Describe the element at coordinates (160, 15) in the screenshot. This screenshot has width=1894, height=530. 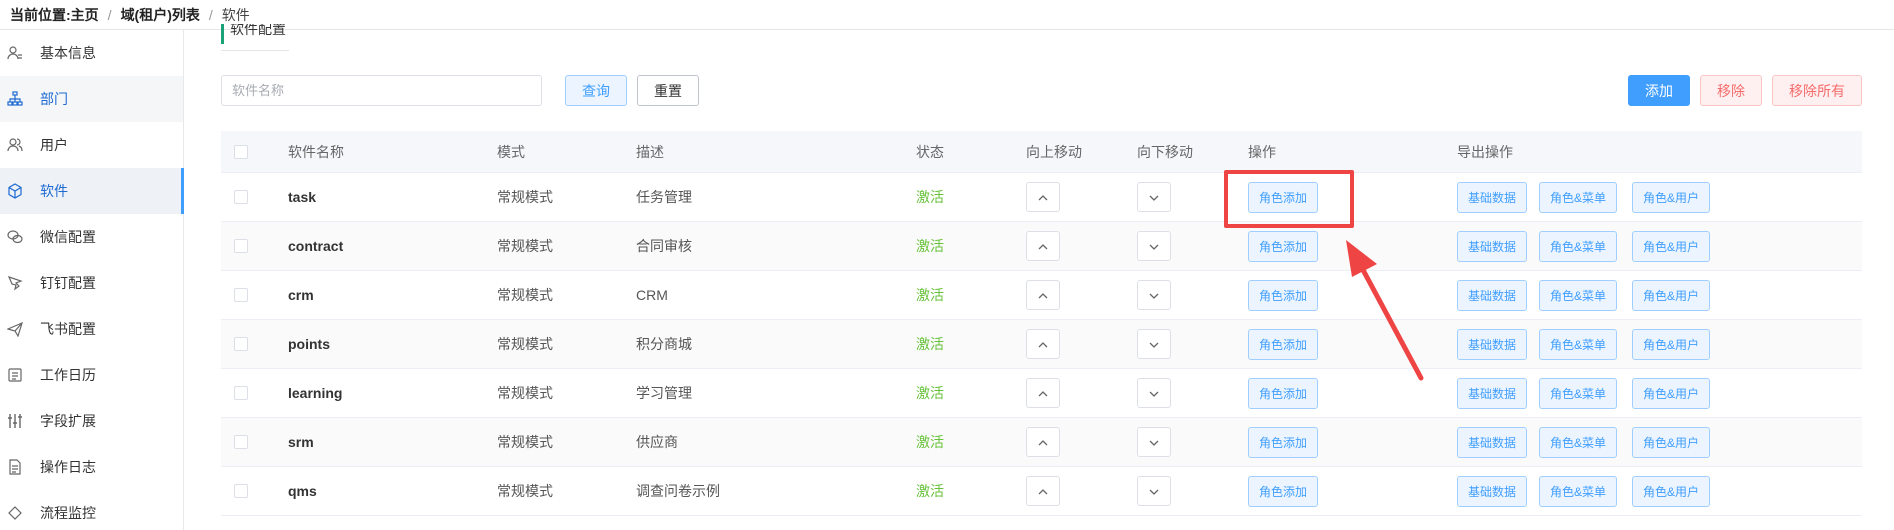
I see `breadcrumb-tenant-list-link: 域(租户)列表` at that location.